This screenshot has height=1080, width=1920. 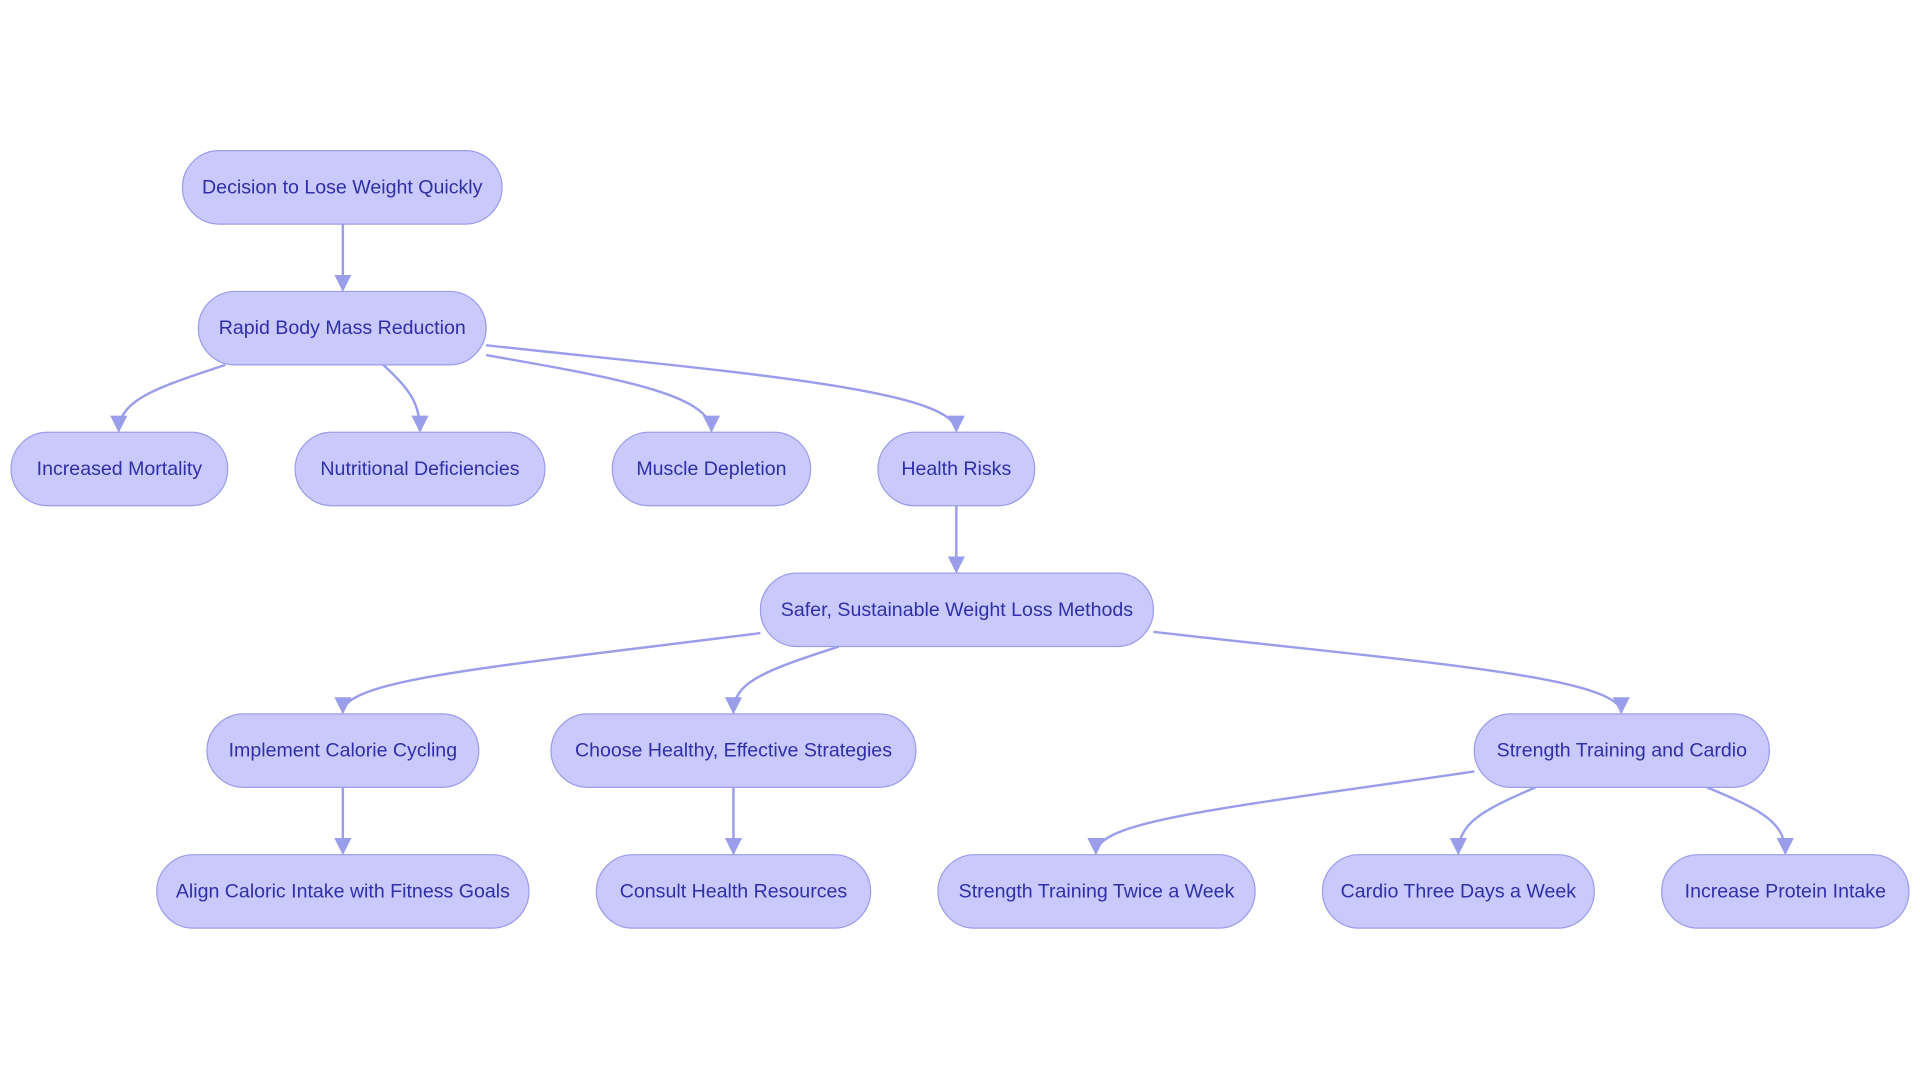 I want to click on edge-strength-cardio-protein, so click(x=1750, y=821).